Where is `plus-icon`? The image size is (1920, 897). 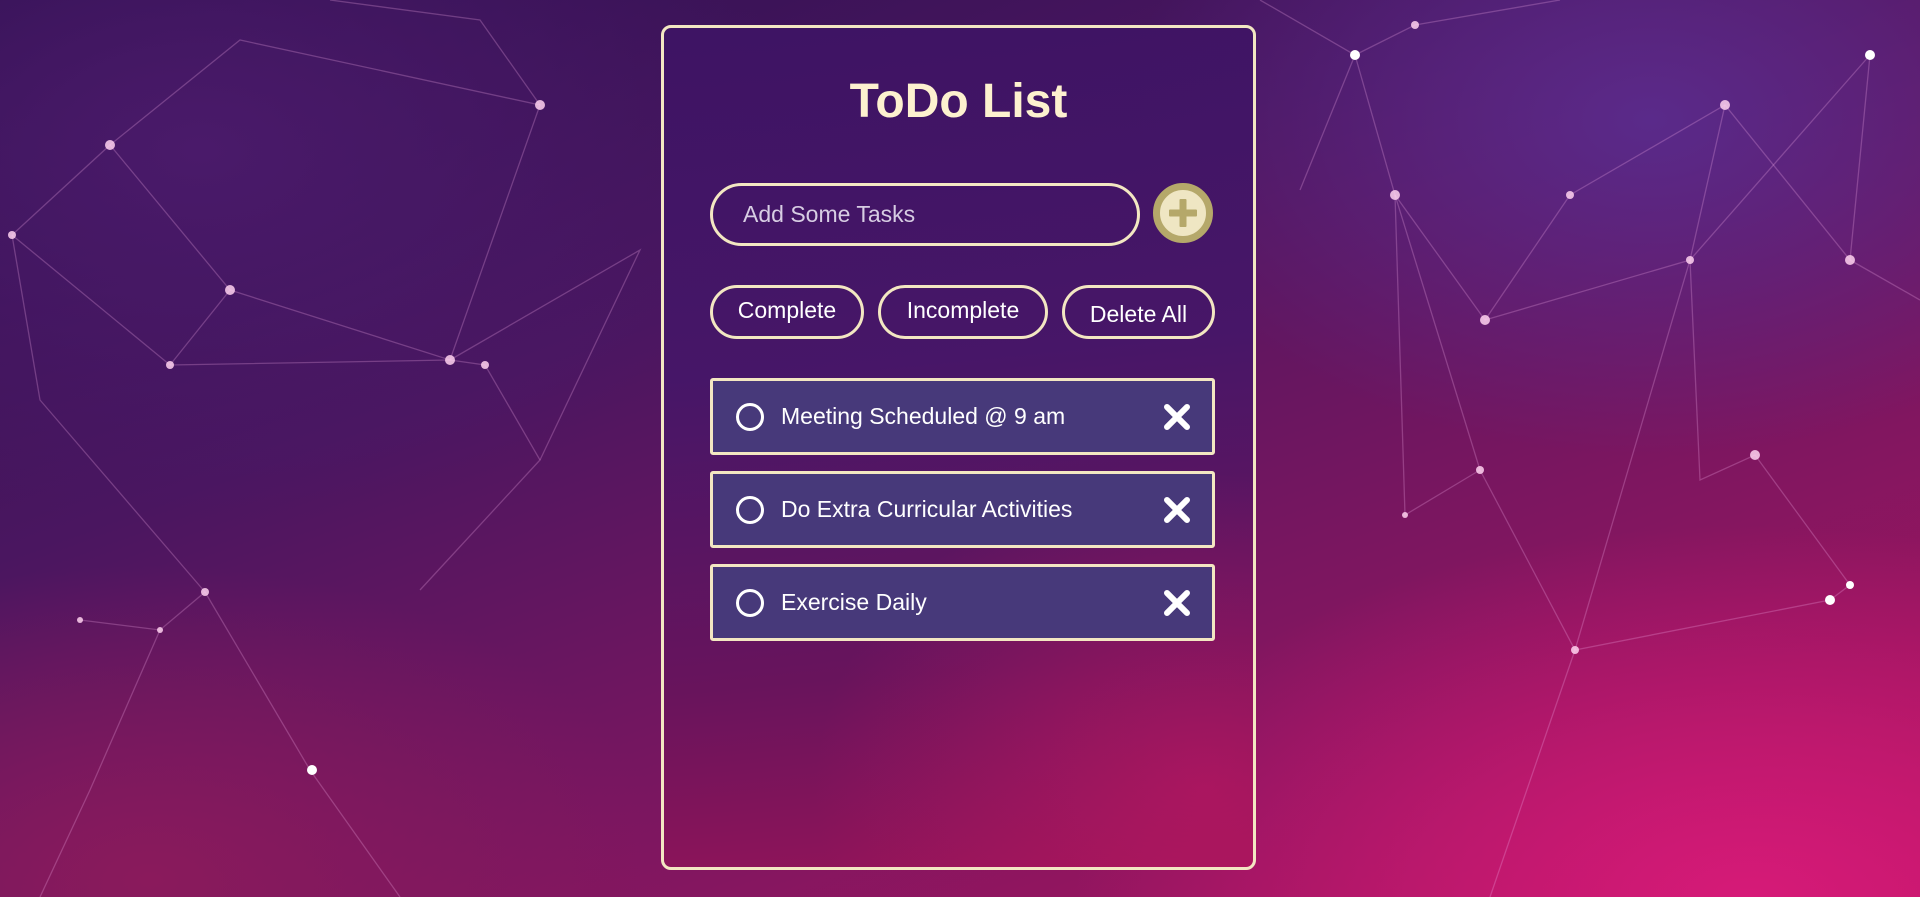
plus-icon is located at coordinates (1183, 213).